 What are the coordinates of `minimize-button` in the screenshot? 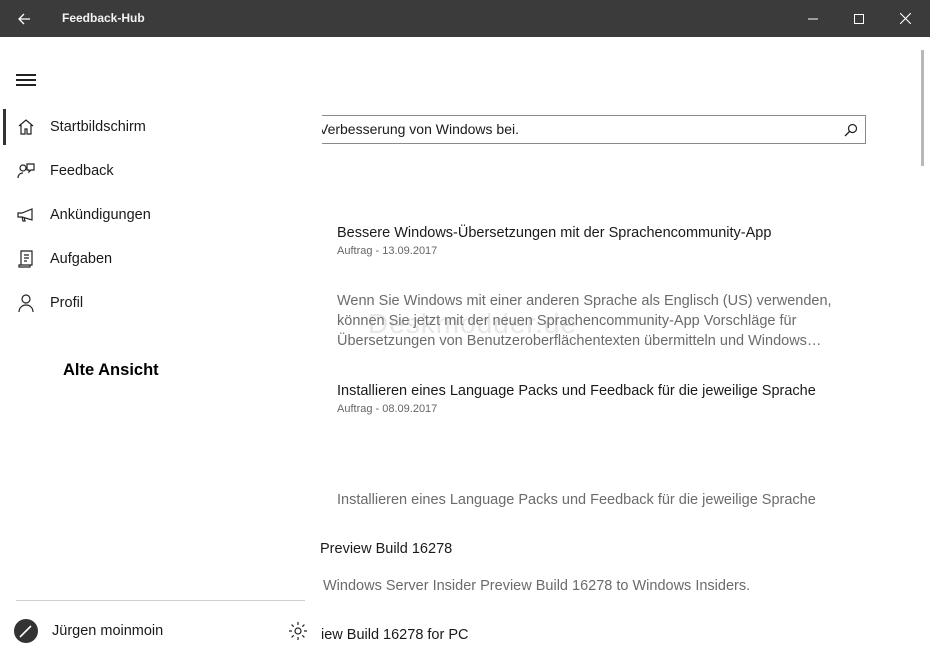 It's located at (813, 18).